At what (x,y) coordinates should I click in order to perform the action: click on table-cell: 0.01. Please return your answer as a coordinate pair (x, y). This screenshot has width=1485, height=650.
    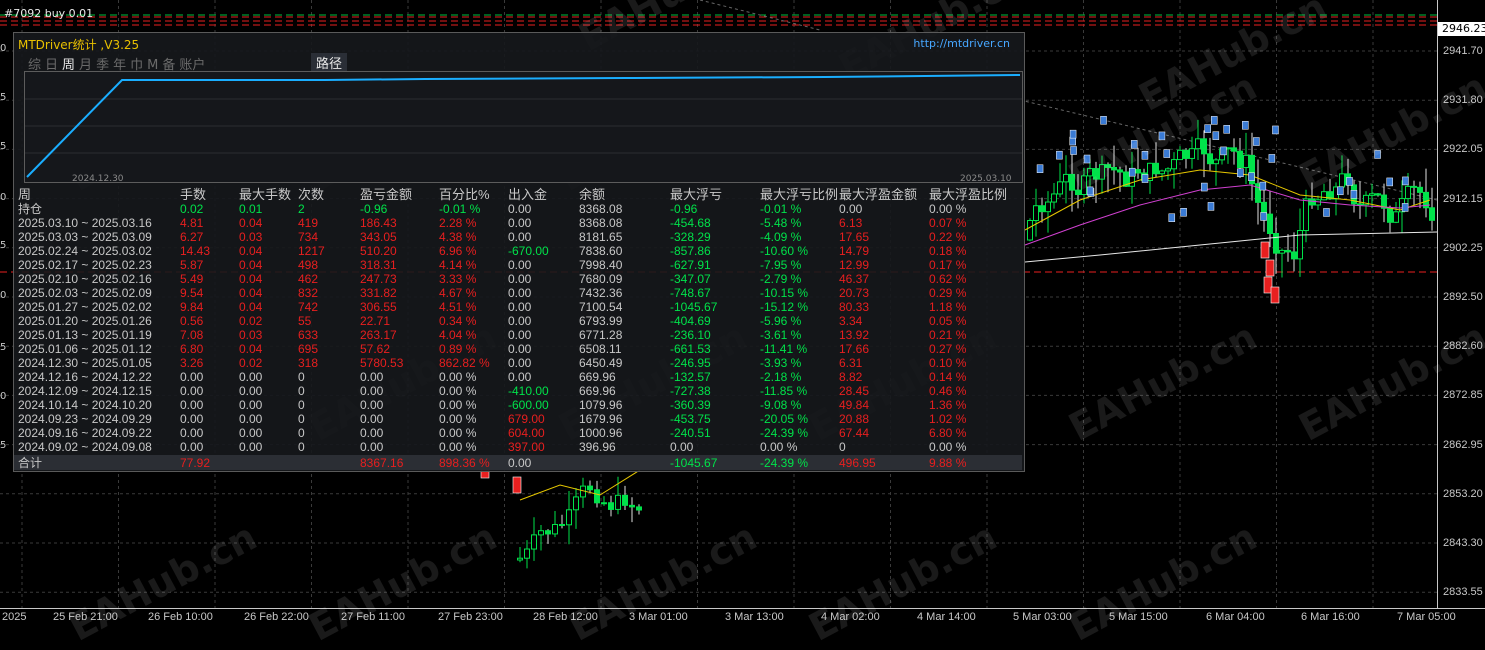
    Looking at the image, I should click on (251, 209).